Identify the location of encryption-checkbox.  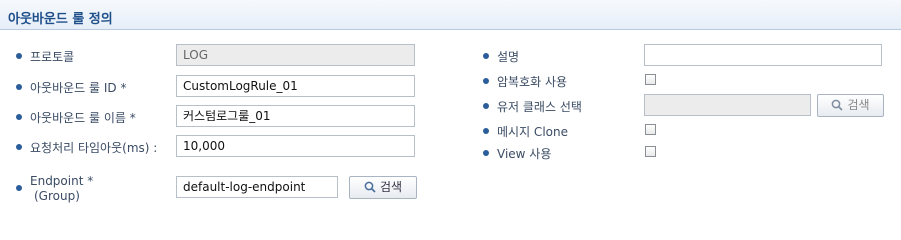
(650, 79).